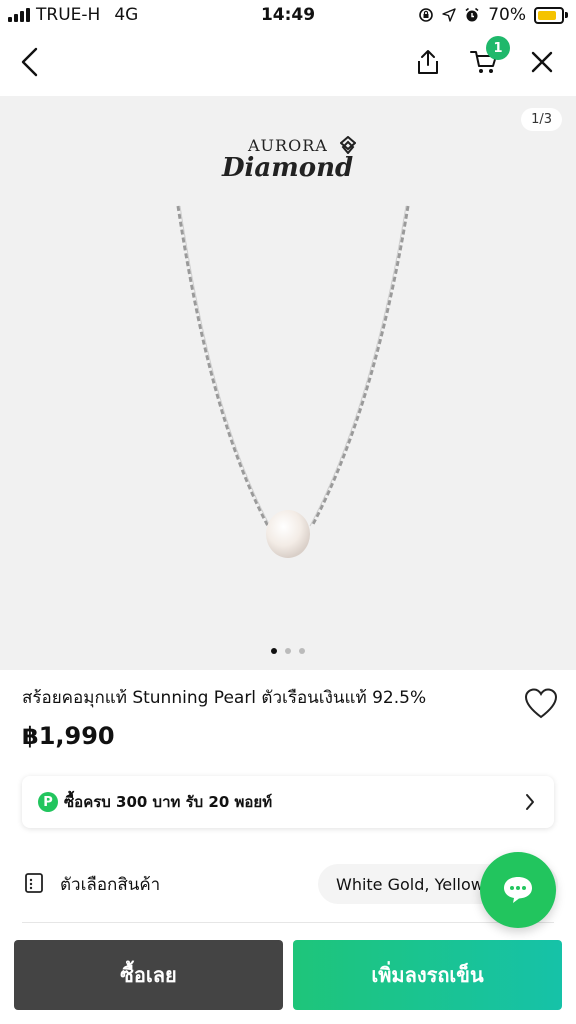  What do you see at coordinates (68, 736) in the screenshot?
I see `product-price: ฿1,990` at bounding box center [68, 736].